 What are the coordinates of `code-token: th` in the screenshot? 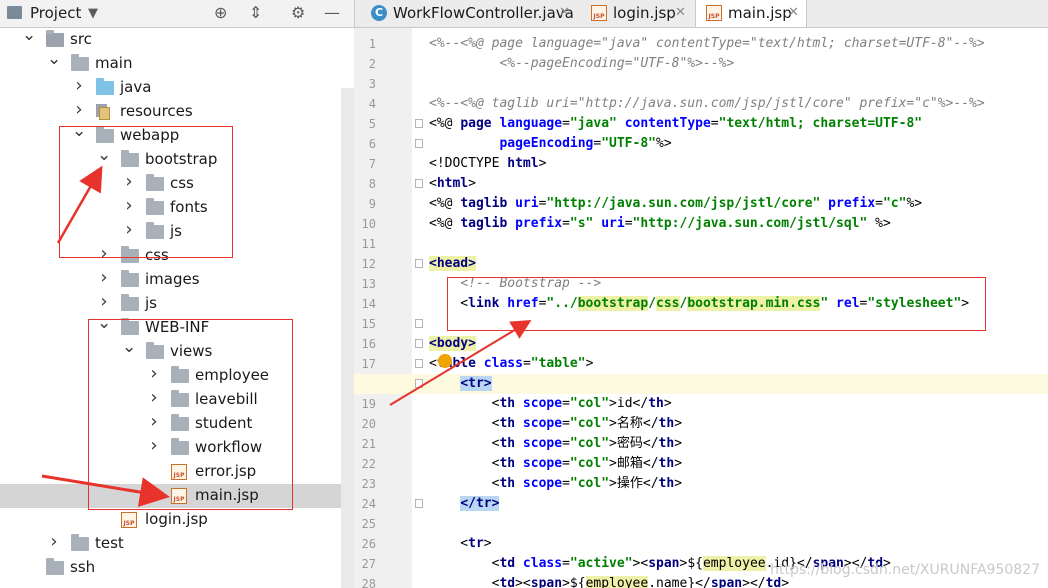 It's located at (507, 403).